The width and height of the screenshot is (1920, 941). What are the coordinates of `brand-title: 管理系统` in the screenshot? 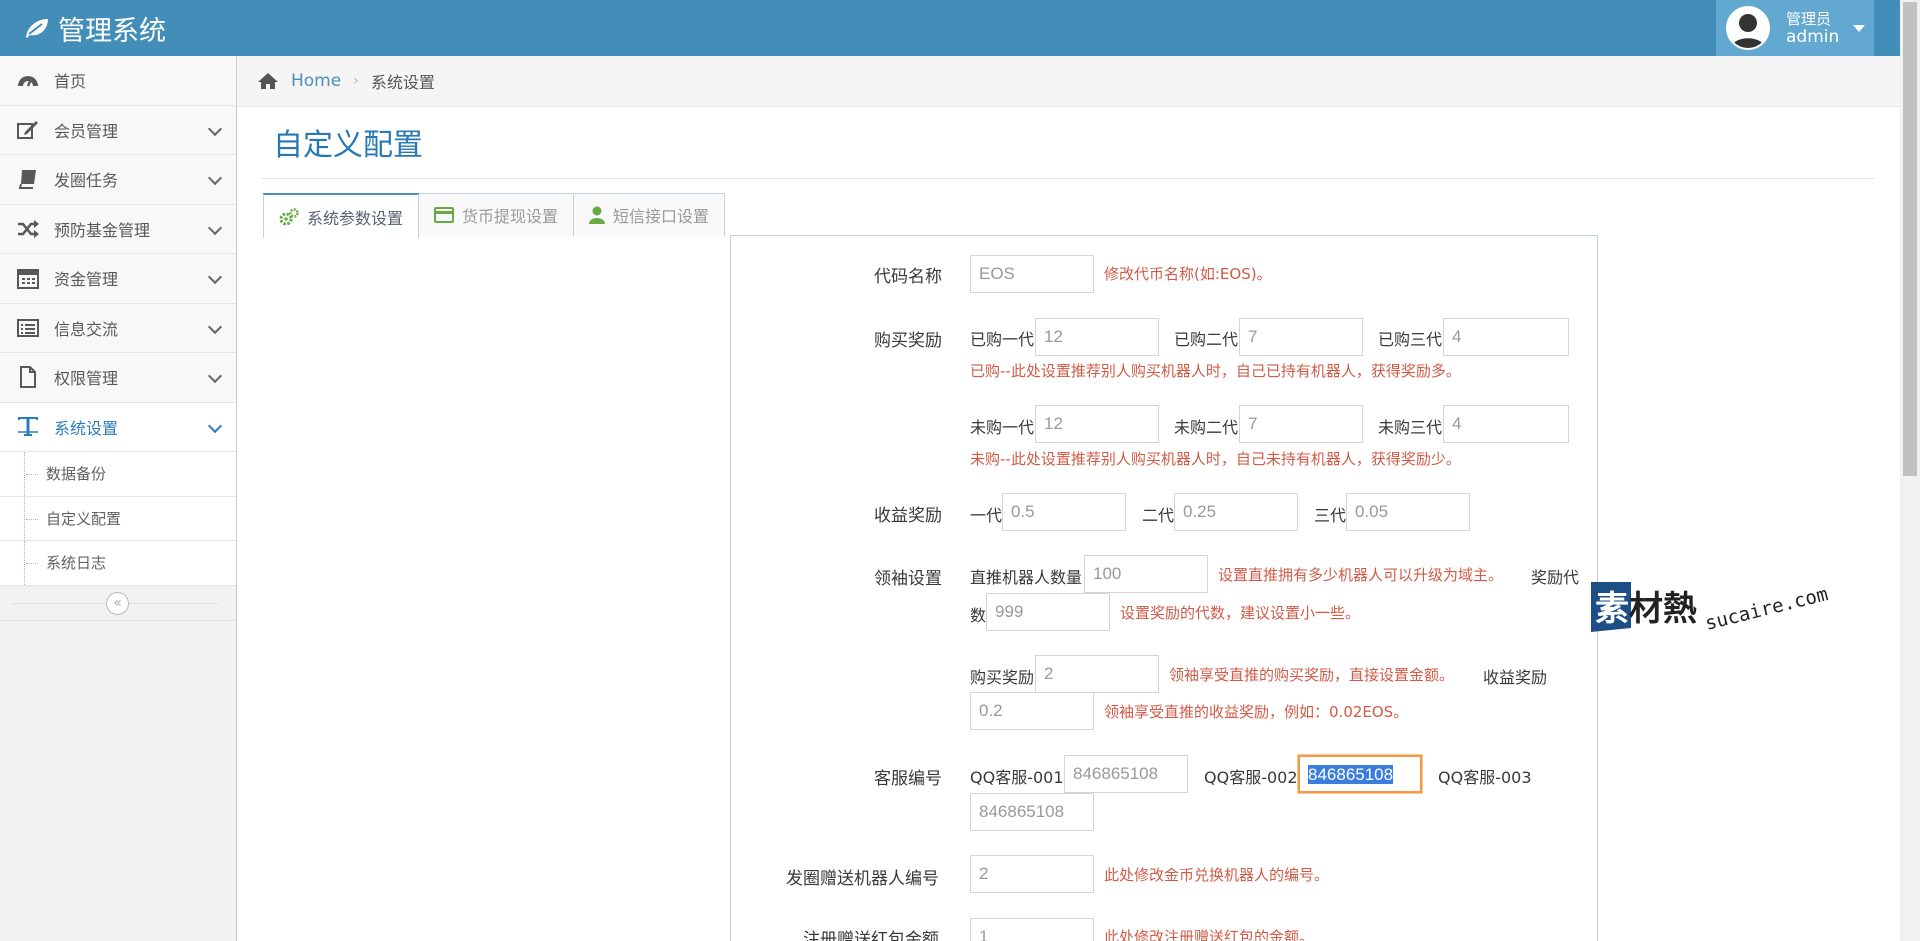 It's located at (112, 31).